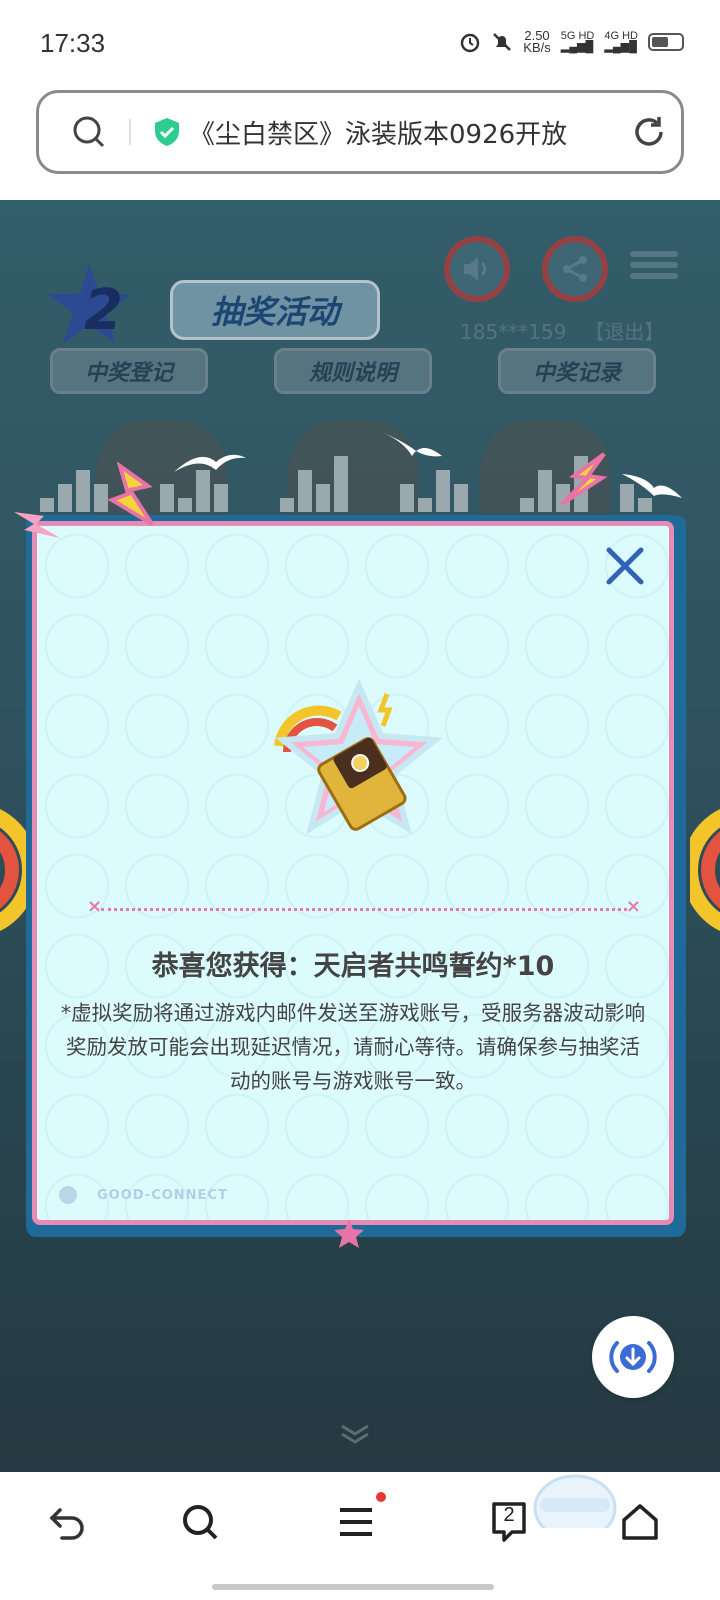  I want to click on download-button, so click(633, 1357).